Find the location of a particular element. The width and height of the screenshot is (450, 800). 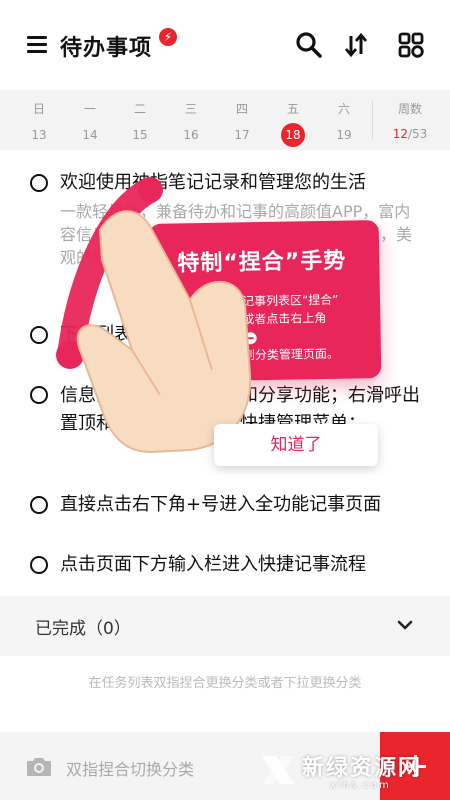

day-friday-selected: 五 18 is located at coordinates (293, 120).